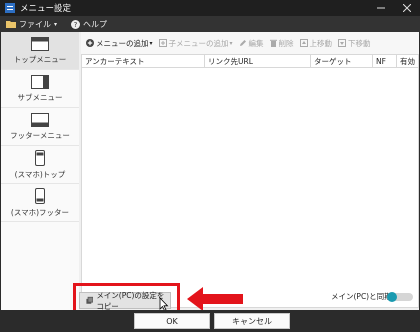 This screenshot has height=332, width=420. I want to click on mouse-cursor-icon, so click(164, 304).